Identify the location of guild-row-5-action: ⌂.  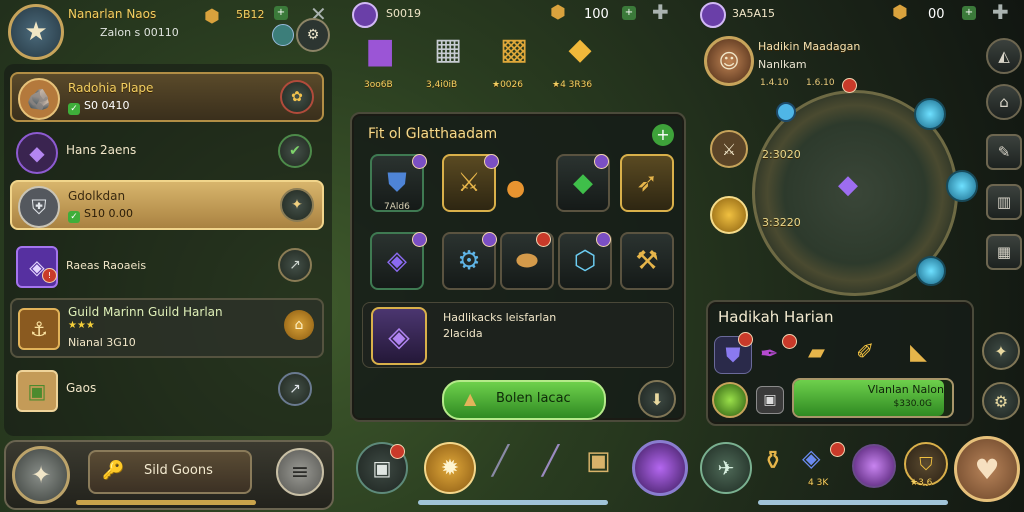
(299, 325).